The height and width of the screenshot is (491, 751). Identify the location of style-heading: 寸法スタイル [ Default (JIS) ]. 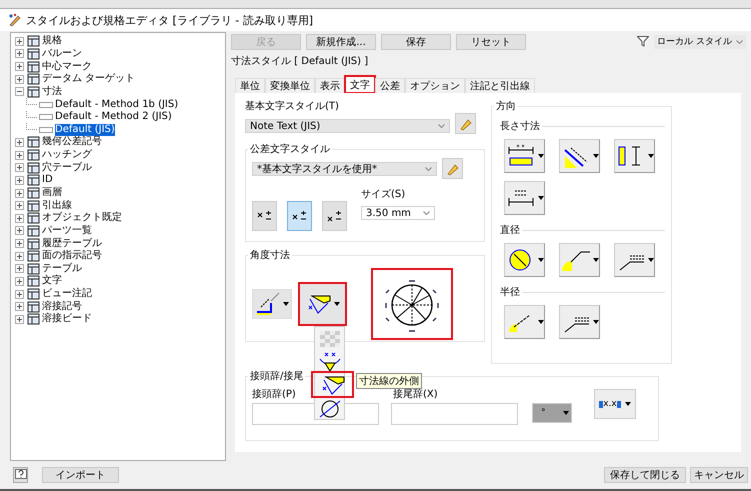
(300, 61).